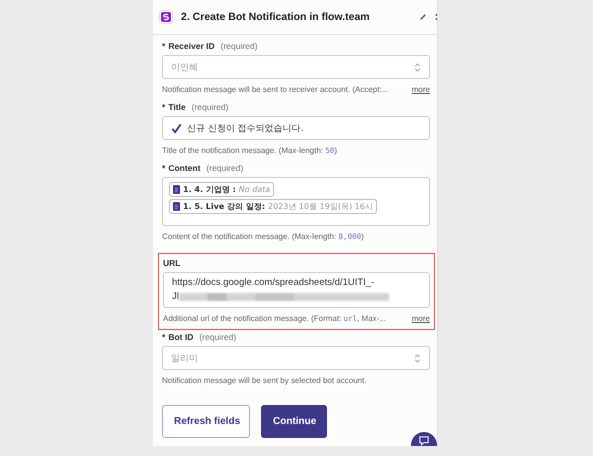 The width and height of the screenshot is (593, 456). Describe the element at coordinates (294, 421) in the screenshot. I see `continue-button: Continue` at that location.